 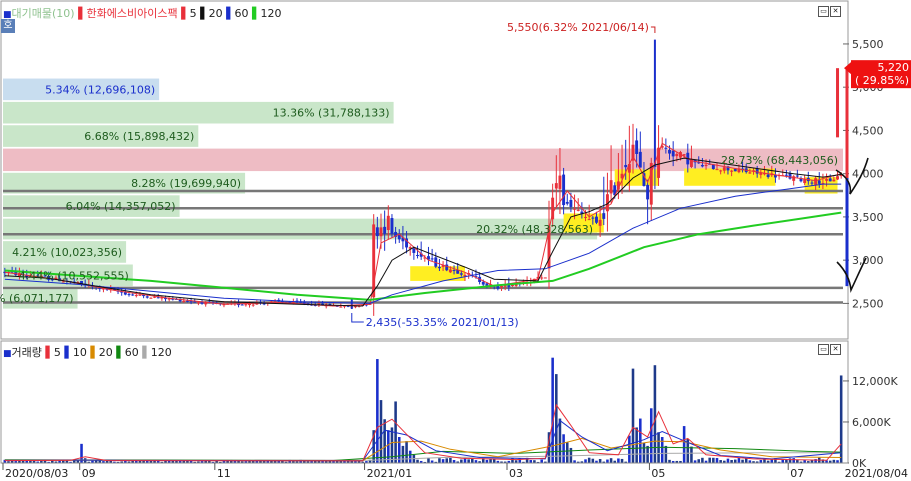 I want to click on volume-profile-label: 4.44% (10,552,555), so click(x=74, y=275).